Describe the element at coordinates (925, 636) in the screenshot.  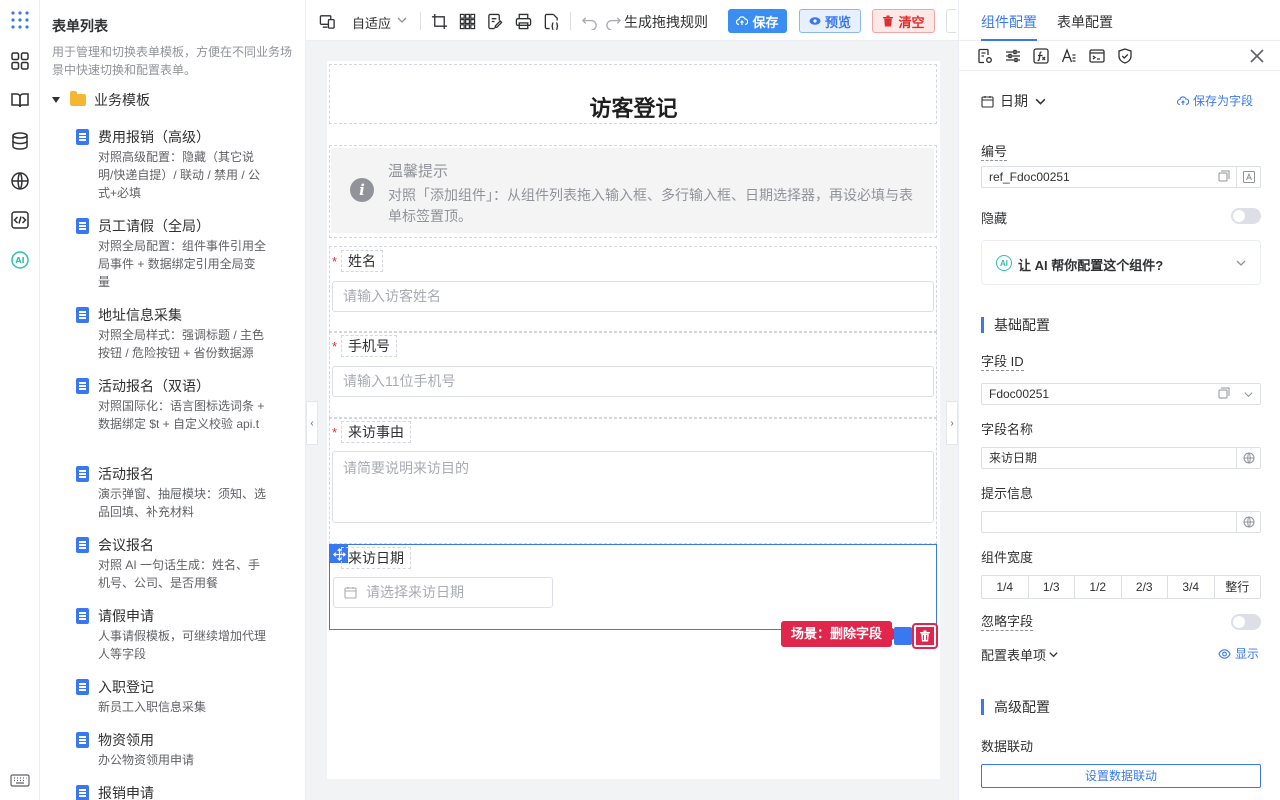
I see `delete-field-button` at that location.